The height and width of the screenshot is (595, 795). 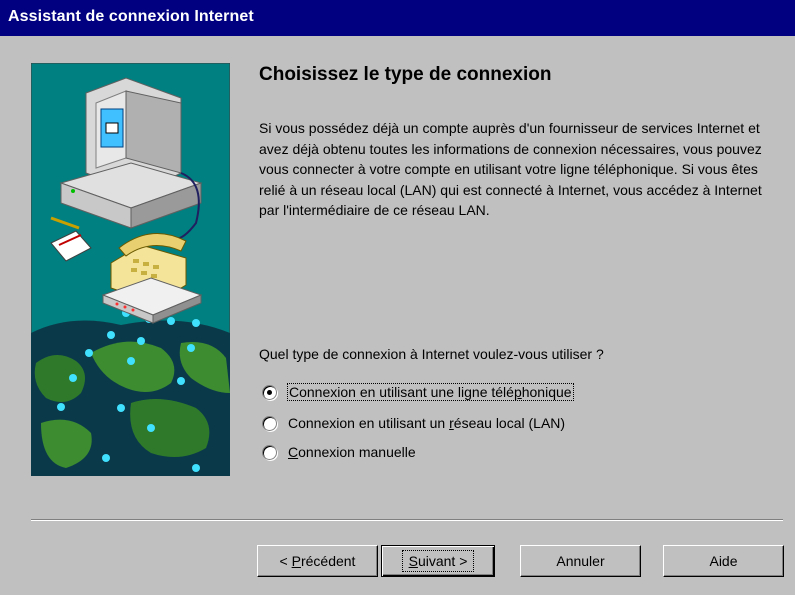 I want to click on radio-dot-icon, so click(x=269, y=392).